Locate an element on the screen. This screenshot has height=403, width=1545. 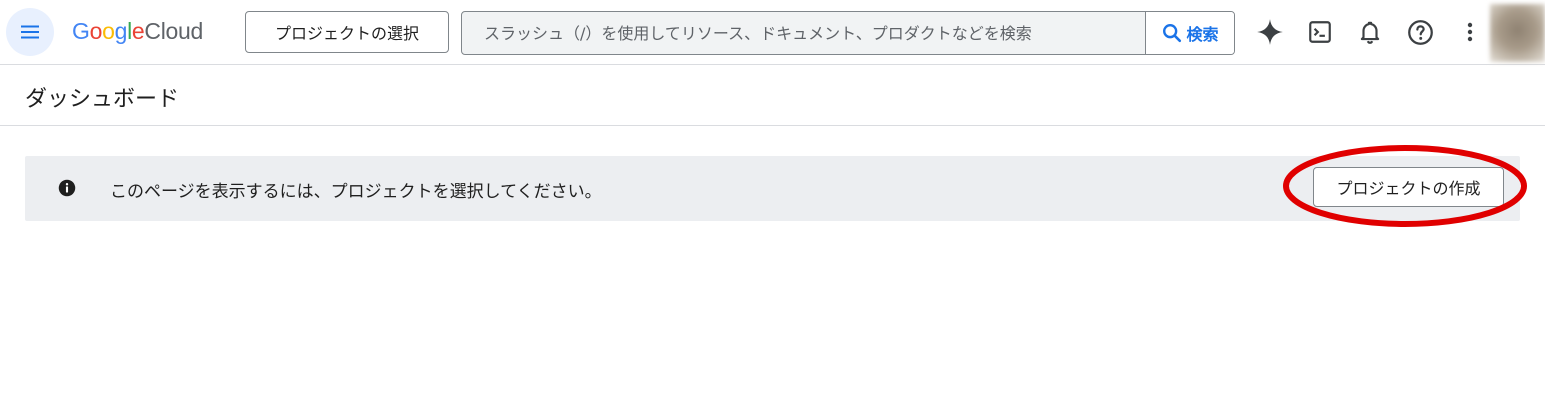
search-icon is located at coordinates (1172, 33).